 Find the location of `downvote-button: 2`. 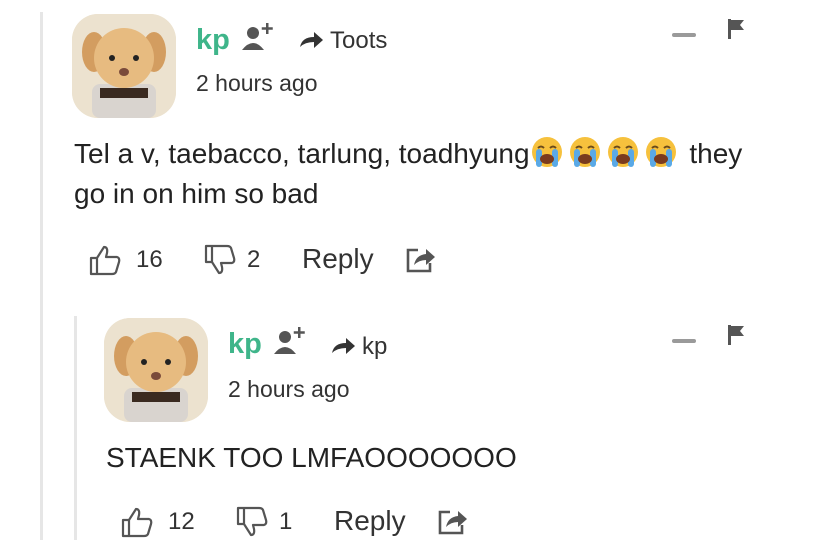

downvote-button: 2 is located at coordinates (231, 260).